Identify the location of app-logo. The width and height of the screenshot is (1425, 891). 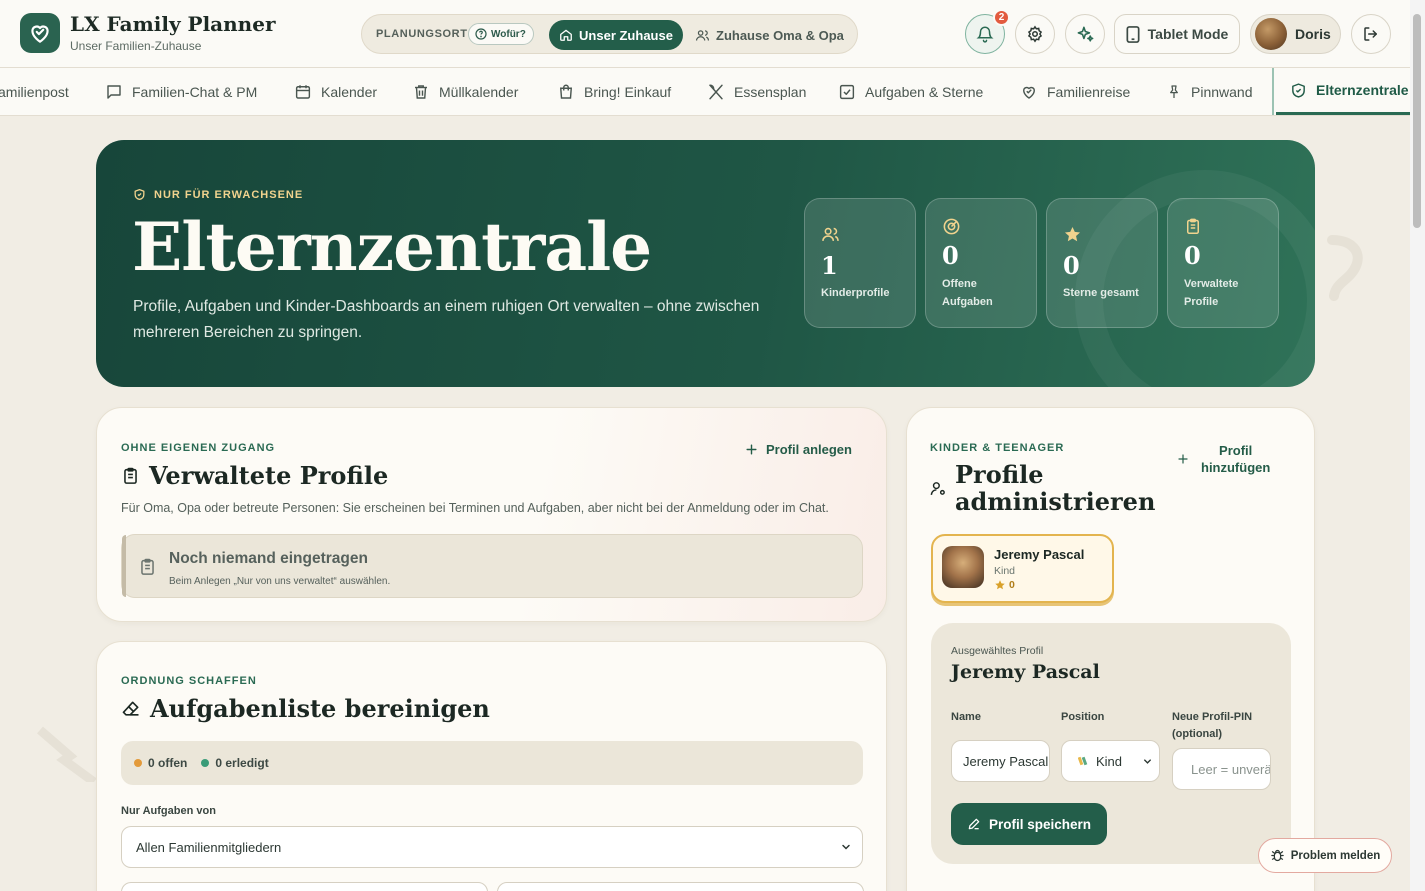
(40, 33).